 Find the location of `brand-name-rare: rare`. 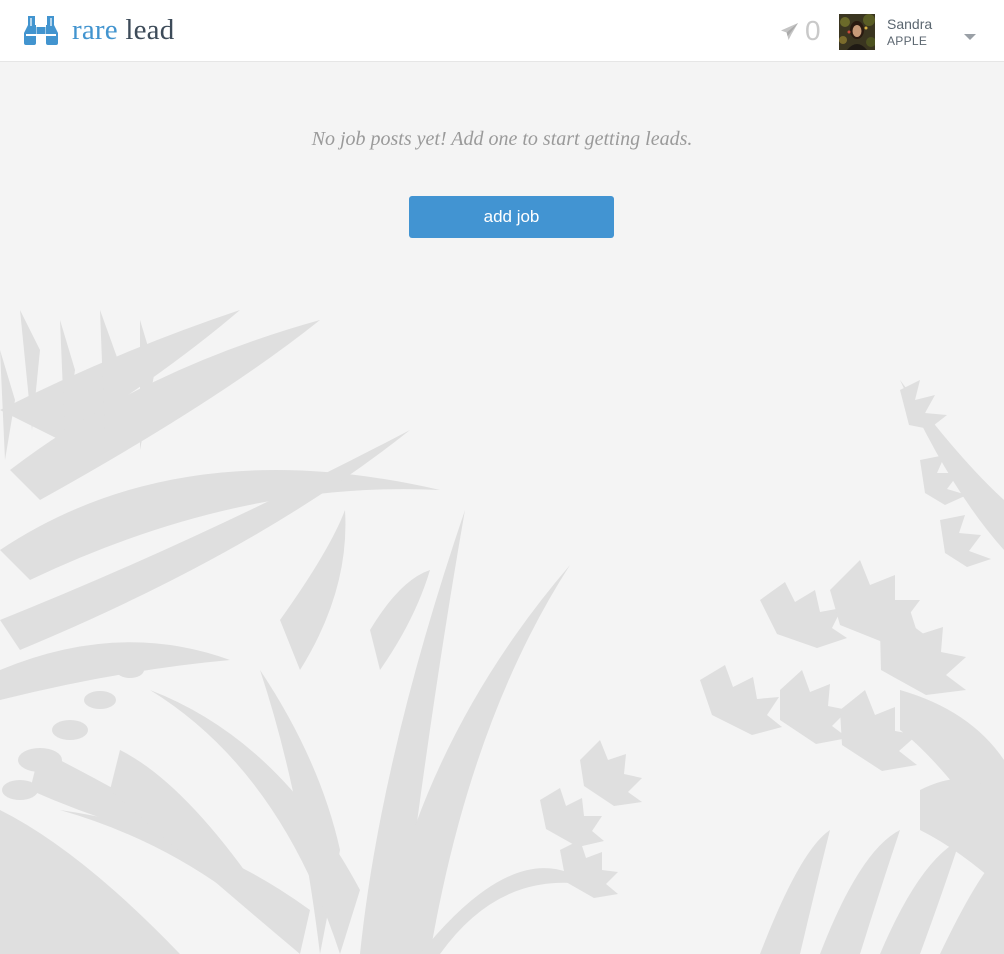

brand-name-rare: rare is located at coordinates (95, 30).